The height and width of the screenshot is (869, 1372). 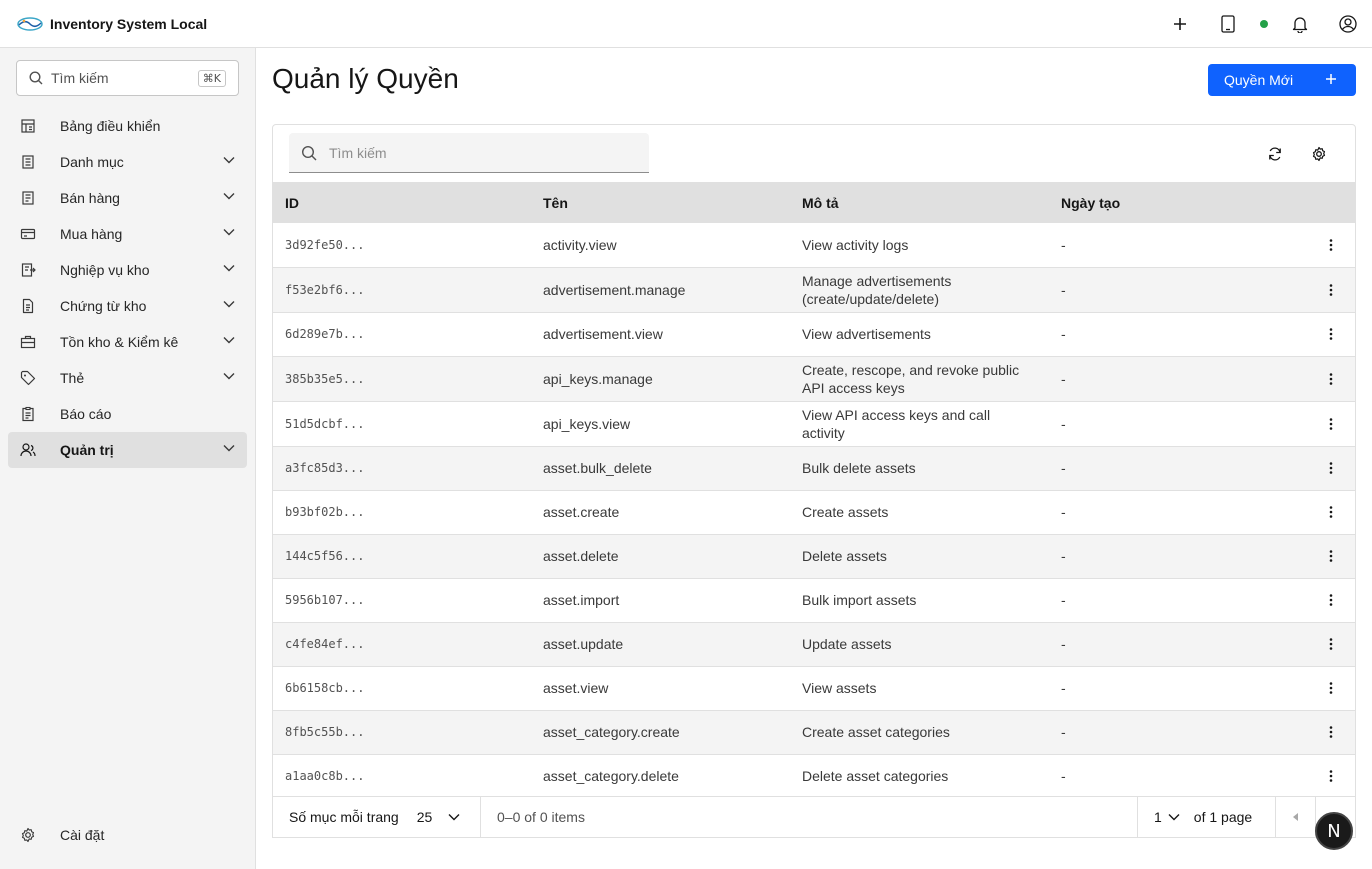 I want to click on page-select-section: 1 of 1 page, so click(x=1206, y=817).